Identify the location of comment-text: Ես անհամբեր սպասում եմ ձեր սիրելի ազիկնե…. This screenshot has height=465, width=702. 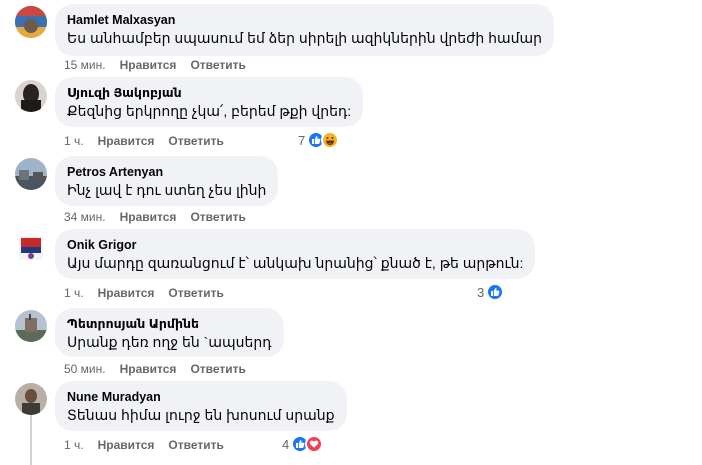
(305, 38).